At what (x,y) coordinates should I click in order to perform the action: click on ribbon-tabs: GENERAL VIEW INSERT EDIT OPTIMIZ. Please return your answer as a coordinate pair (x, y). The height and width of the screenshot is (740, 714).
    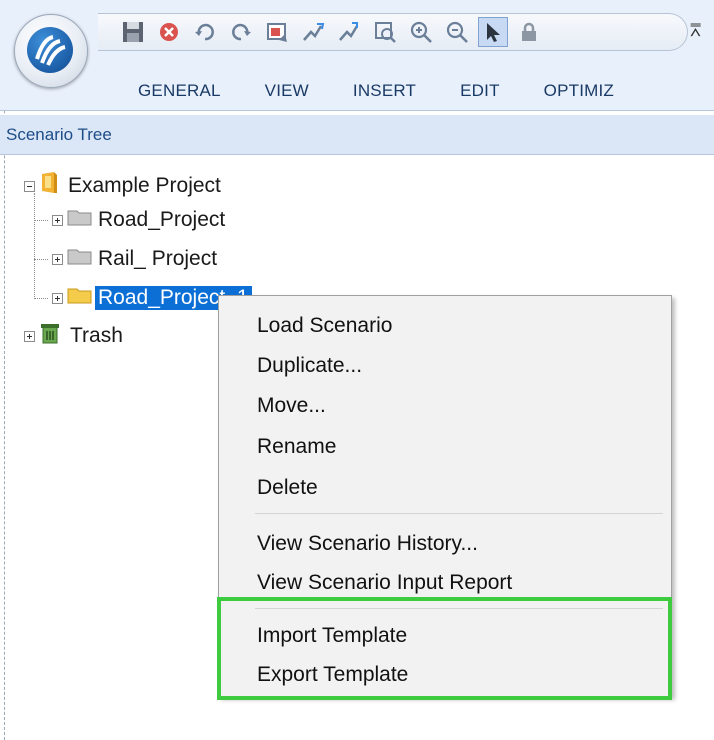
    Looking at the image, I should click on (368, 93).